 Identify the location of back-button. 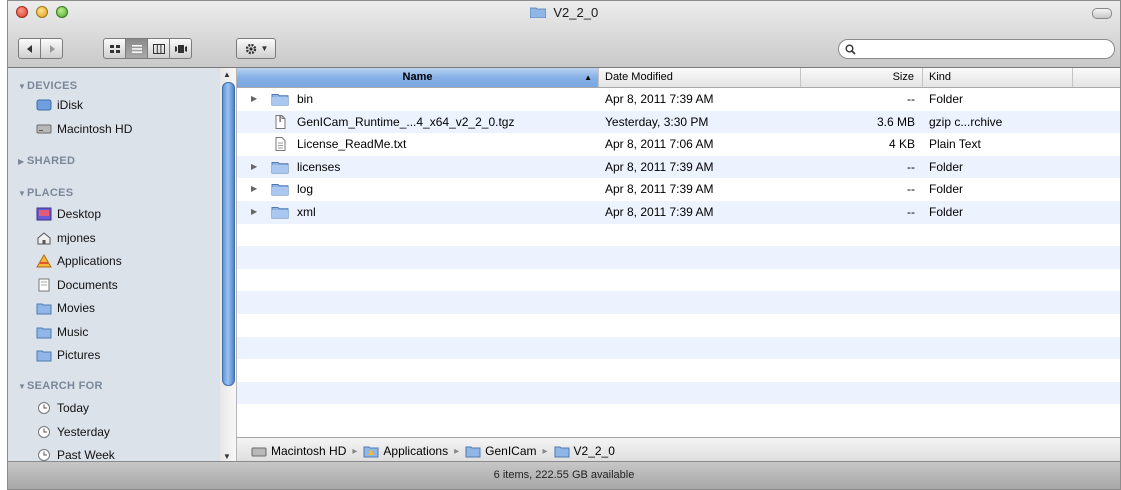
(29, 48).